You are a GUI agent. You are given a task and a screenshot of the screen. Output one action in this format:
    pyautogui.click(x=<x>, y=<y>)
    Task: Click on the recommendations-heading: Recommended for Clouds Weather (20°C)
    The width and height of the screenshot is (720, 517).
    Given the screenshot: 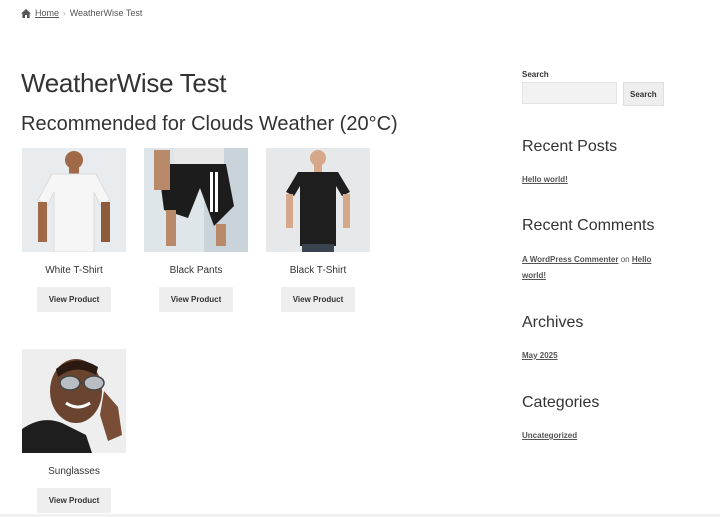 What is the action you would take?
    pyautogui.click(x=209, y=124)
    